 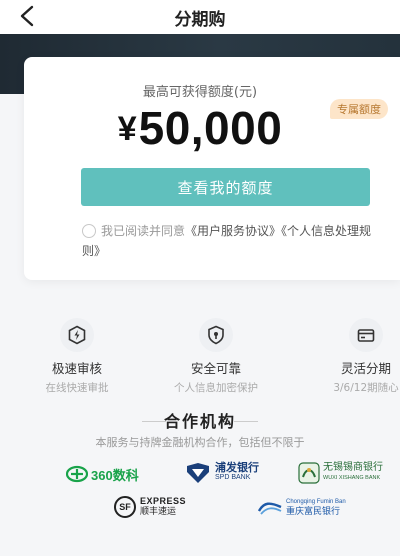 I want to click on partner-logo-xishang: 无锡锡商银行 WUXI XISHANG BANK, so click(x=340, y=473).